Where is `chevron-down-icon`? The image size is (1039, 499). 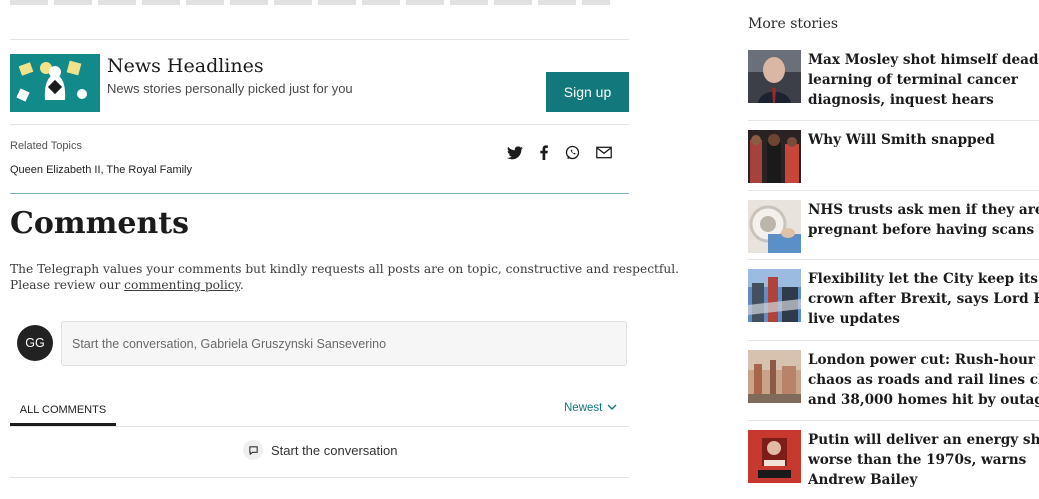
chevron-down-icon is located at coordinates (612, 408).